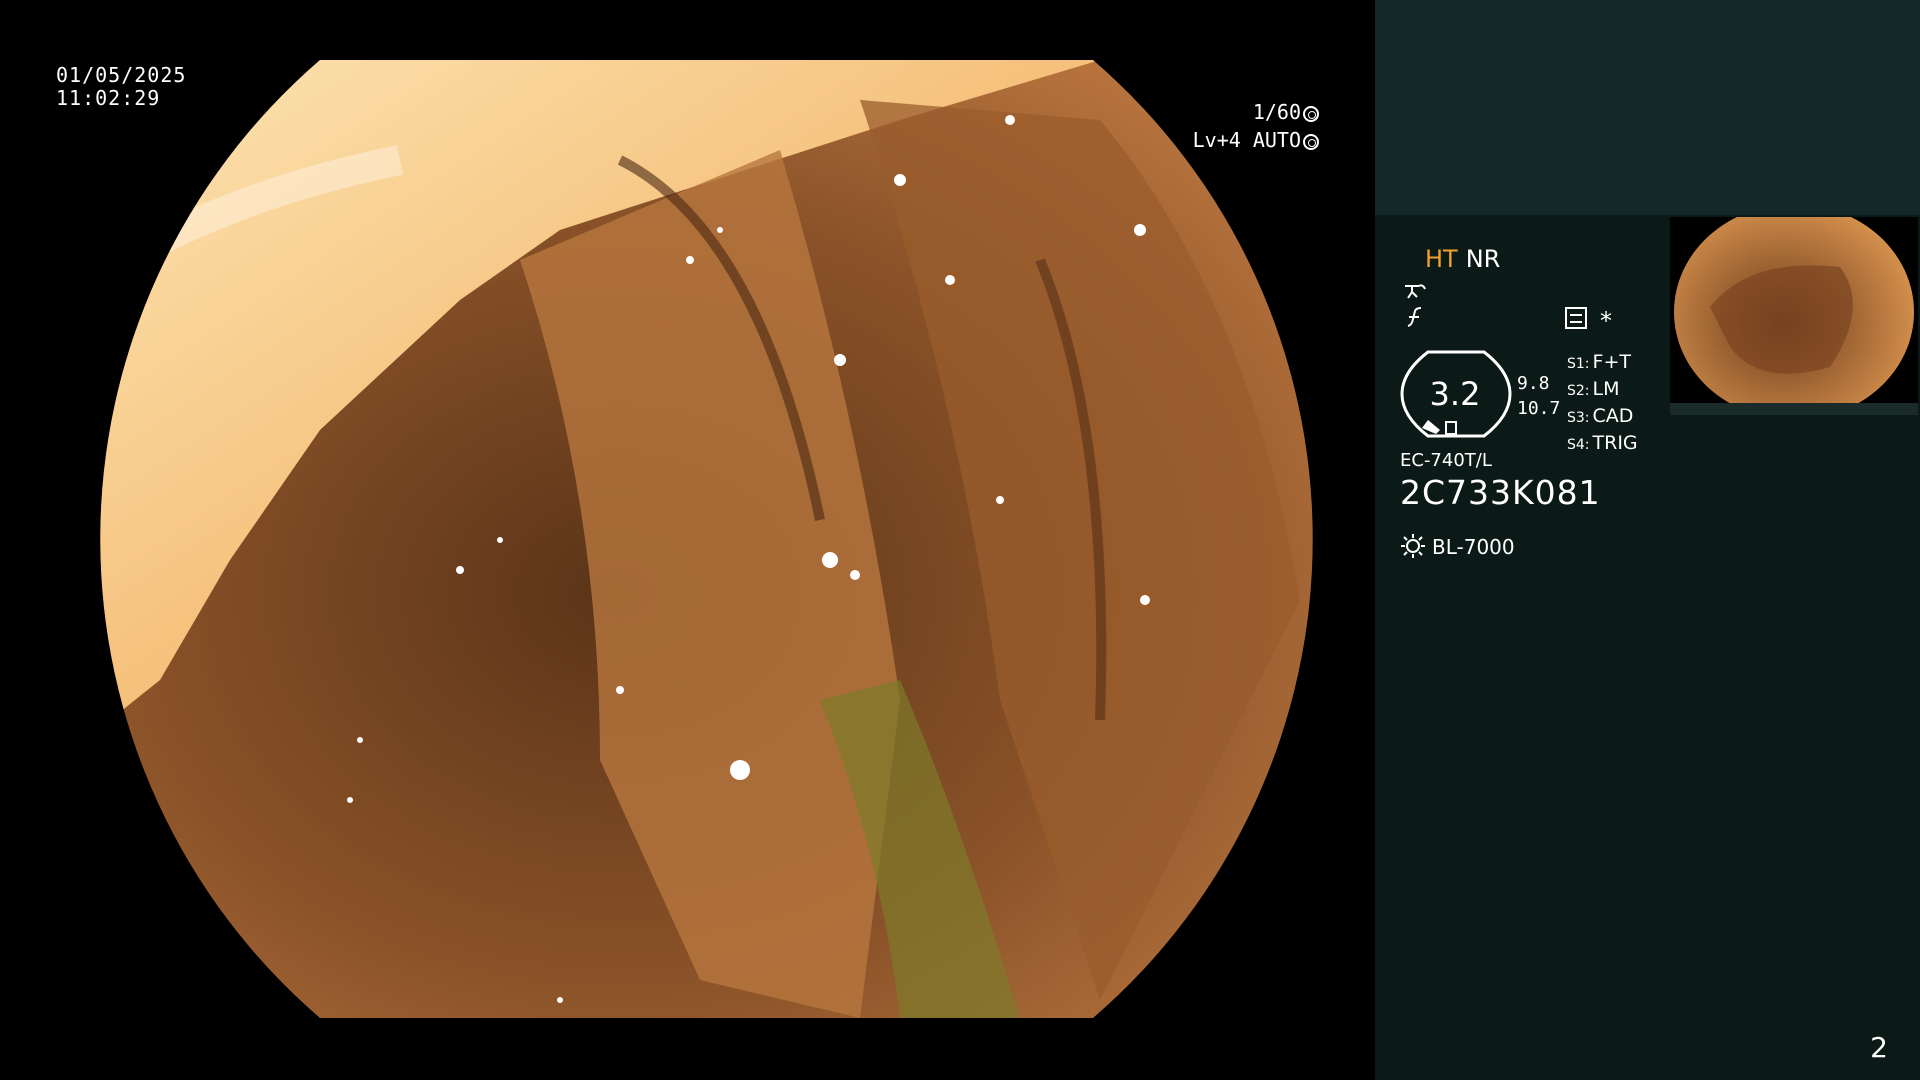 This screenshot has width=1920, height=1080. What do you see at coordinates (1414, 317) in the screenshot?
I see `color-enhance-icon` at bounding box center [1414, 317].